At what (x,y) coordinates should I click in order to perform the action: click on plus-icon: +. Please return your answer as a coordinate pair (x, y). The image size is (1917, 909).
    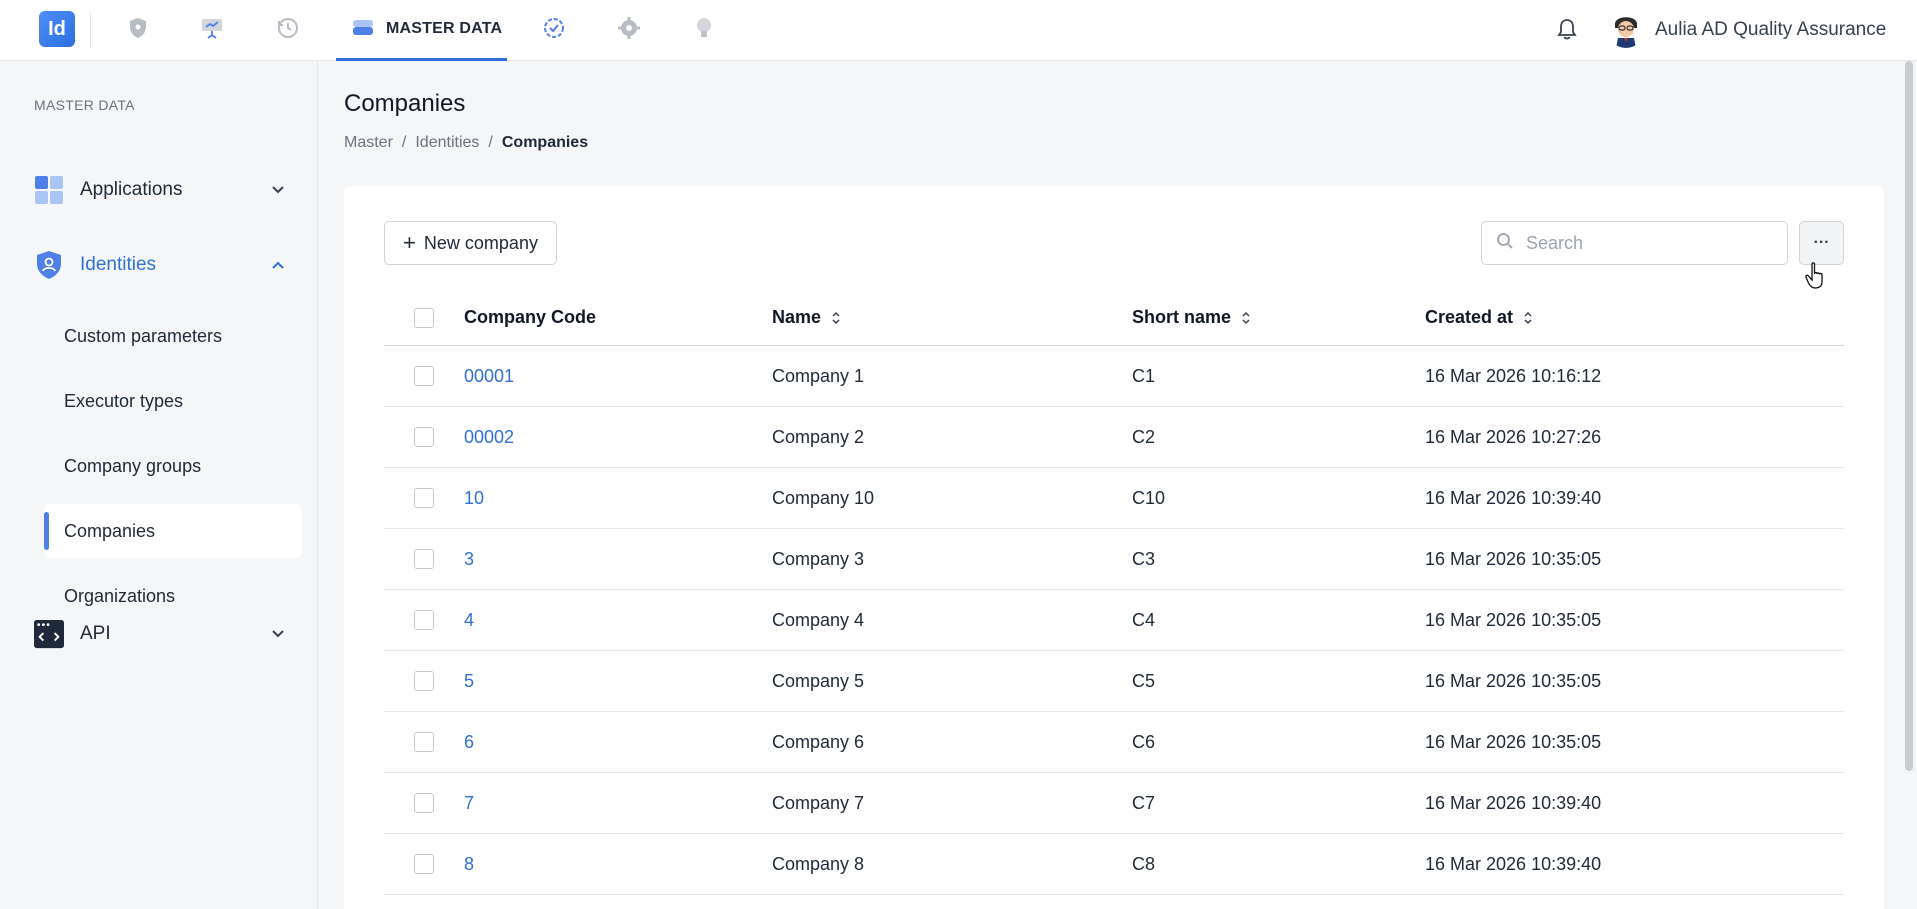
    Looking at the image, I should click on (409, 242).